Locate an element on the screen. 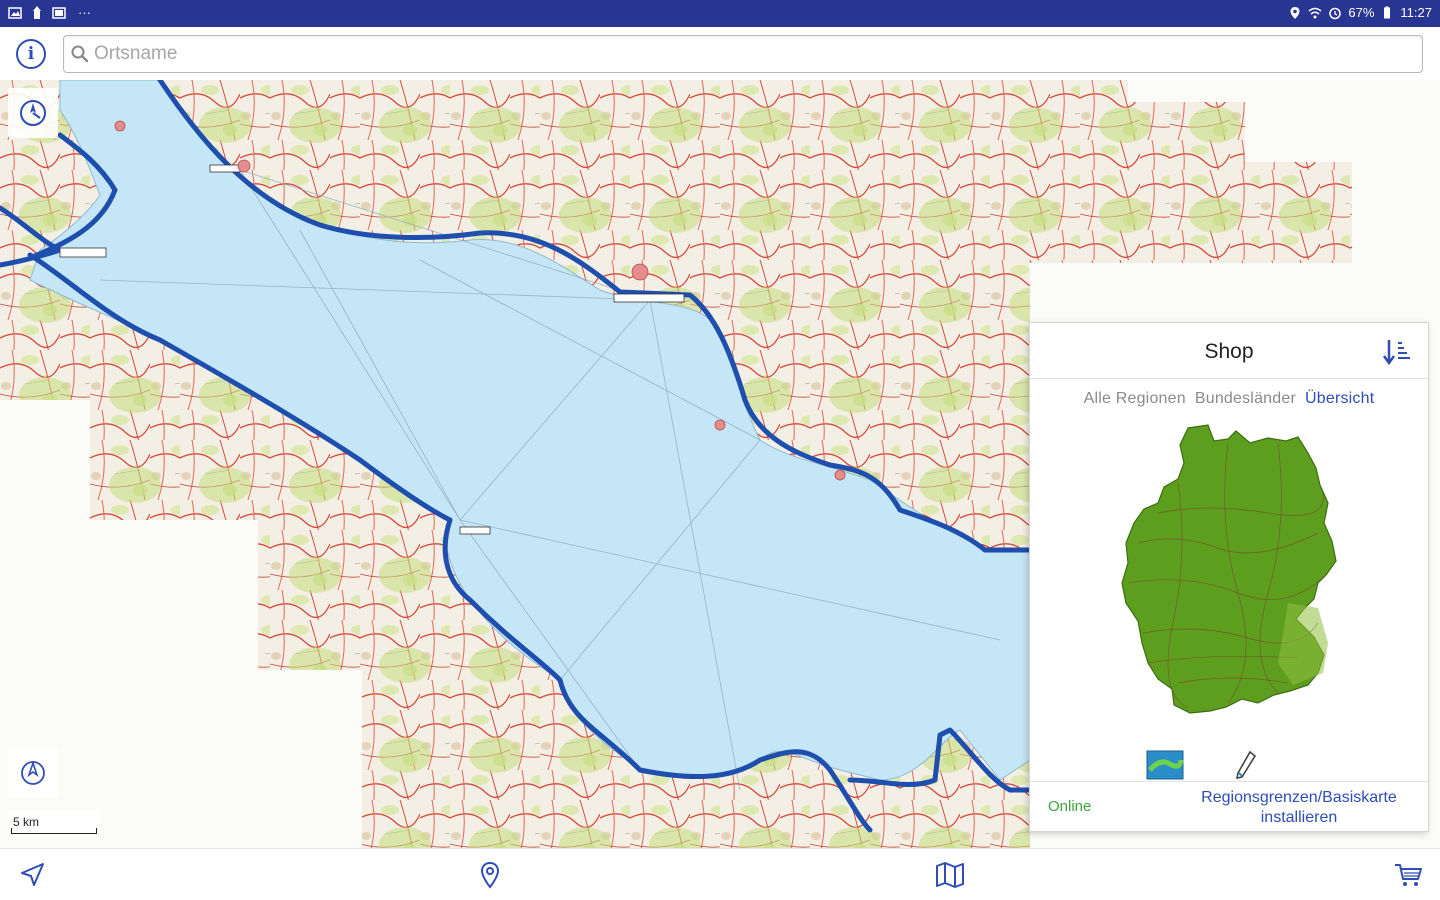 Image resolution: width=1440 pixels, height=900 pixels. shop-tabs: Alle Regionen Bundesländer Übersicht is located at coordinates (1229, 399).